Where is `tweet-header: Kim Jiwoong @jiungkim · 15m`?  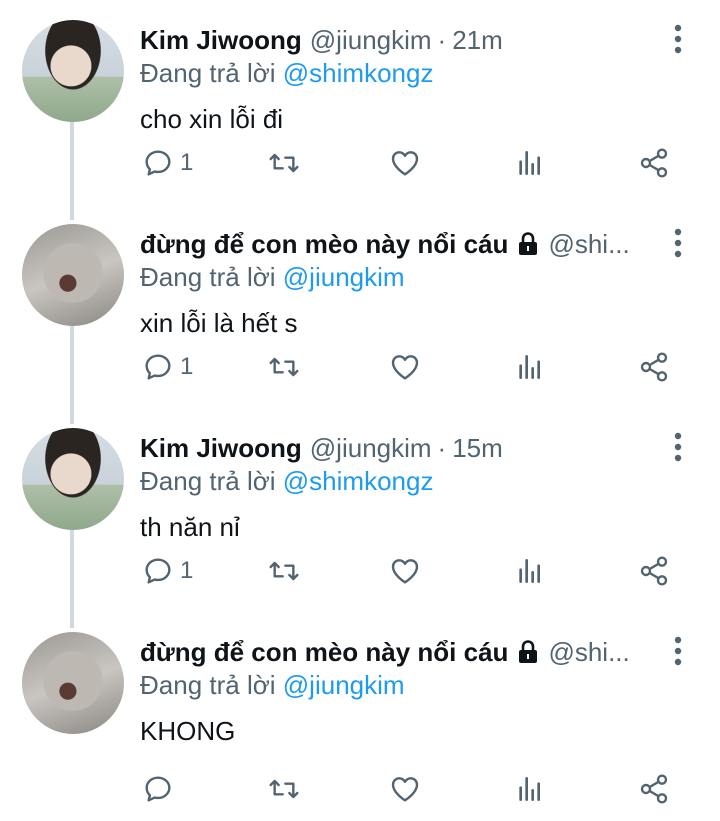 tweet-header: Kim Jiwoong @jiungkim · 15m is located at coordinates (400, 448).